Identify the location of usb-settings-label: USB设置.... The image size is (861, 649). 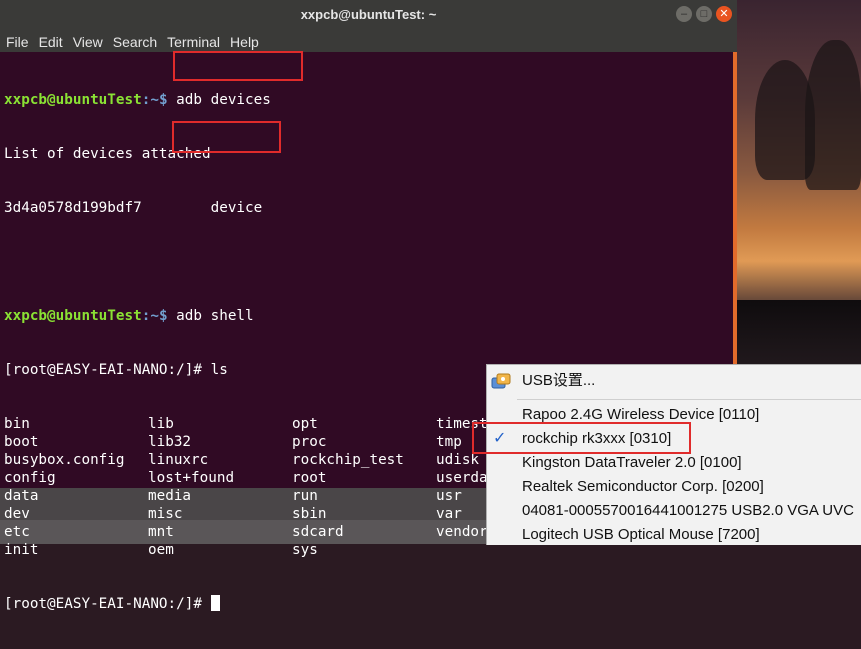
(559, 380).